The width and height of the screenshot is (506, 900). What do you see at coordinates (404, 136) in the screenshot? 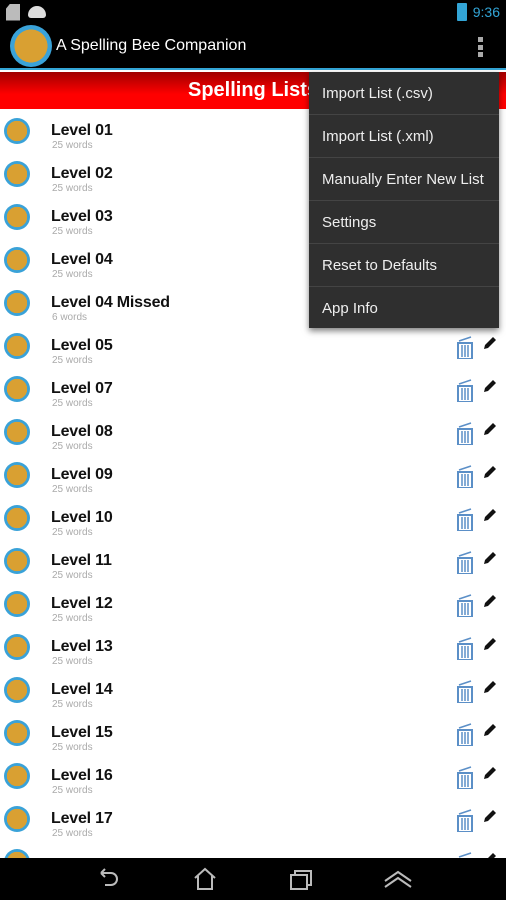
I see `menu-item: Import List (.xml)` at bounding box center [404, 136].